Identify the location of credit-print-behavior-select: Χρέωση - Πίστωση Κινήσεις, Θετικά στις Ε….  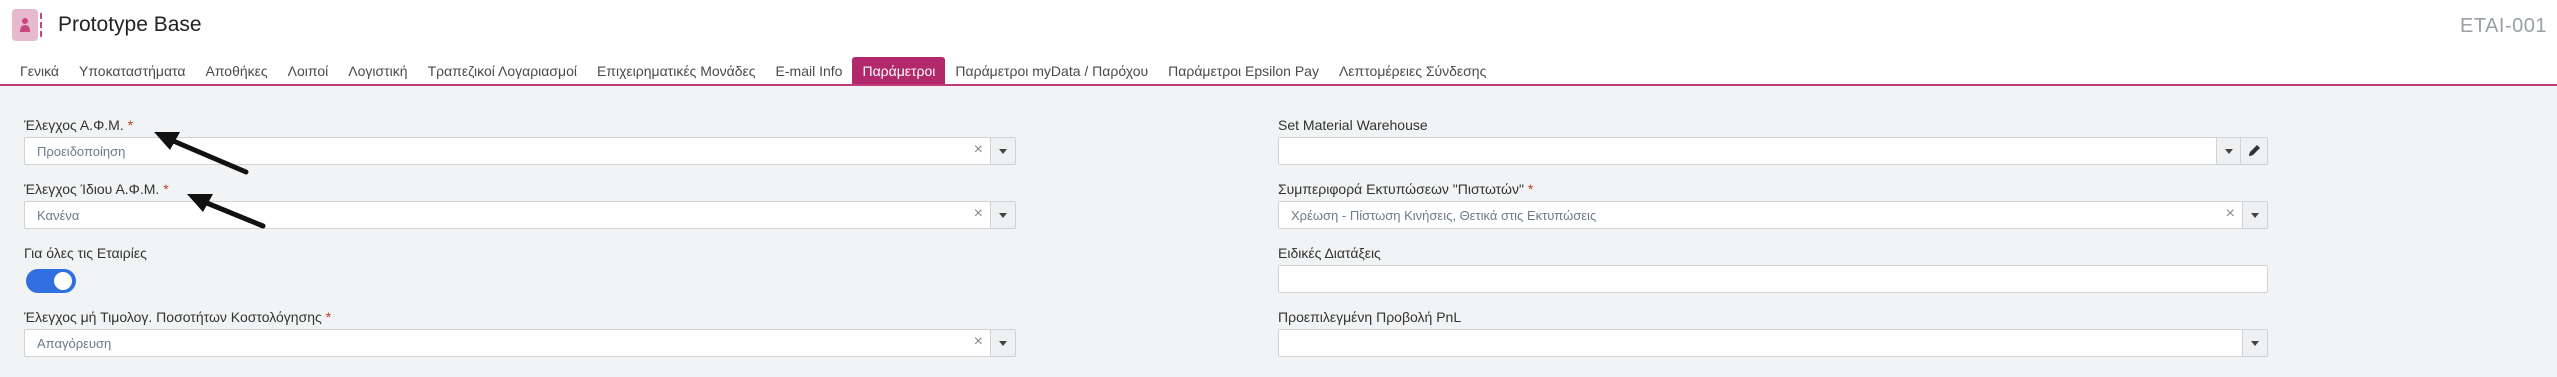
(1773, 215).